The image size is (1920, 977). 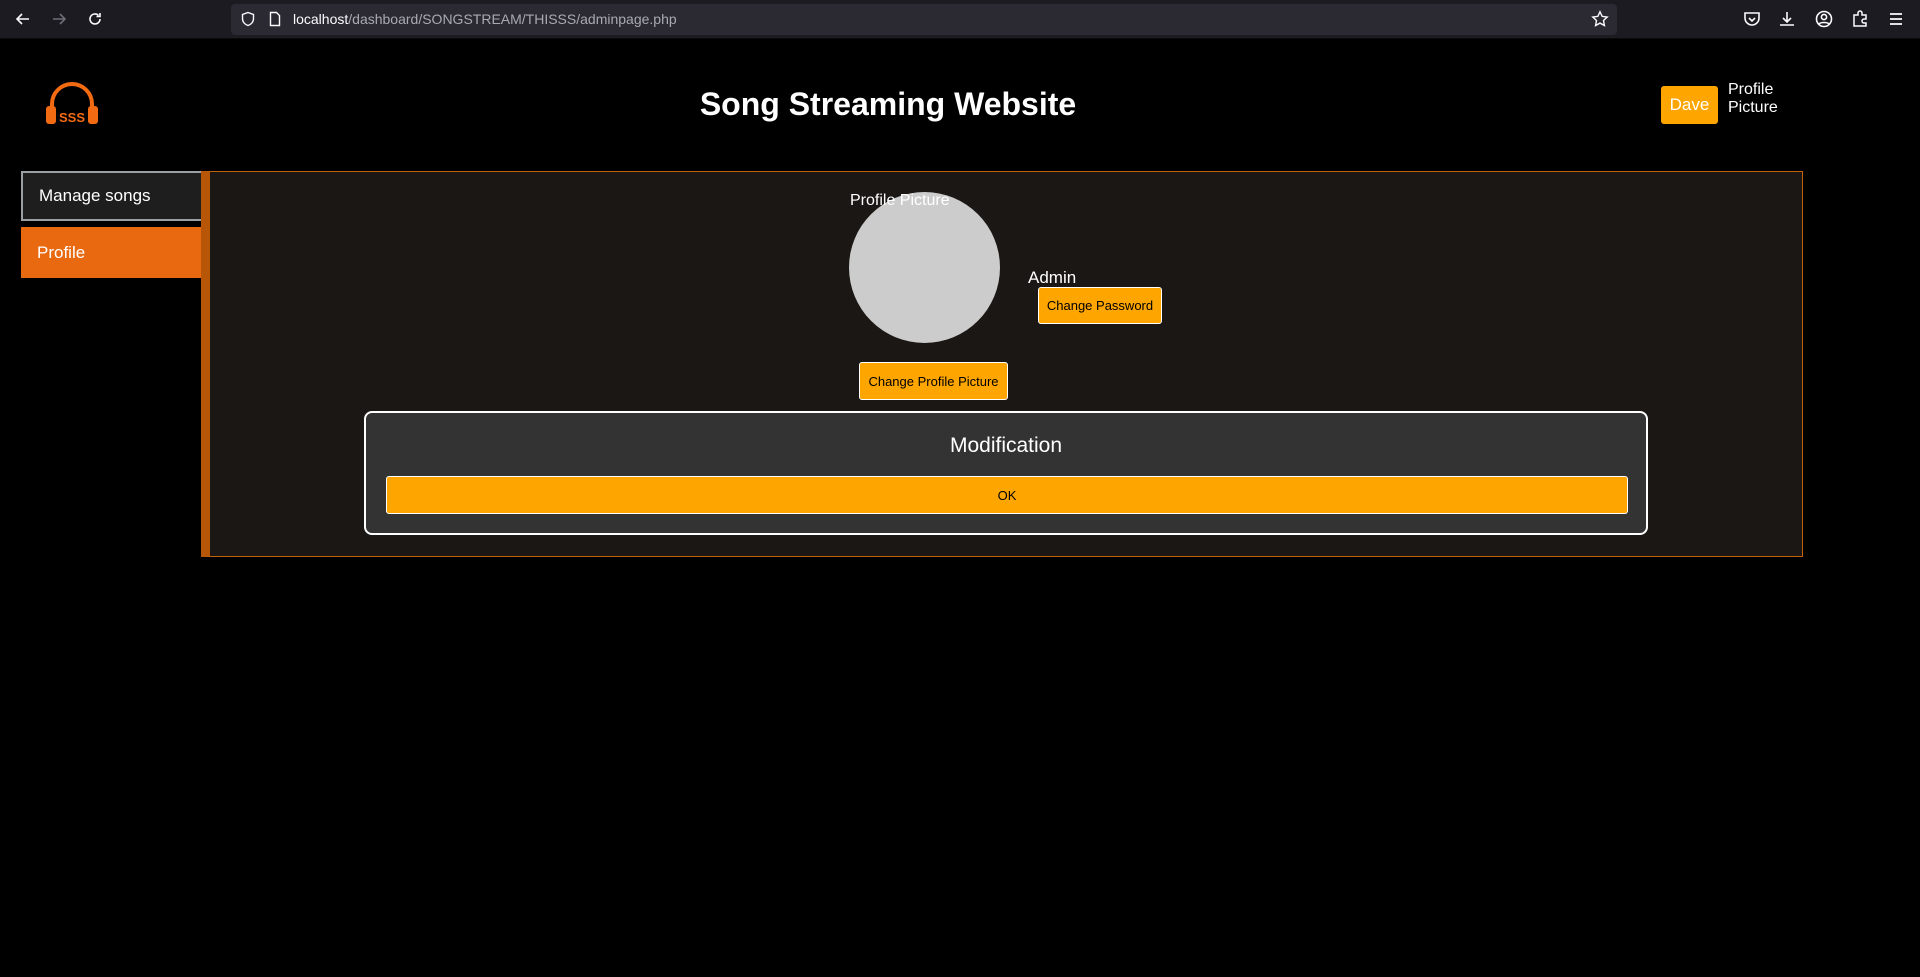 What do you see at coordinates (1689, 105) in the screenshot?
I see `user-button: Dave` at bounding box center [1689, 105].